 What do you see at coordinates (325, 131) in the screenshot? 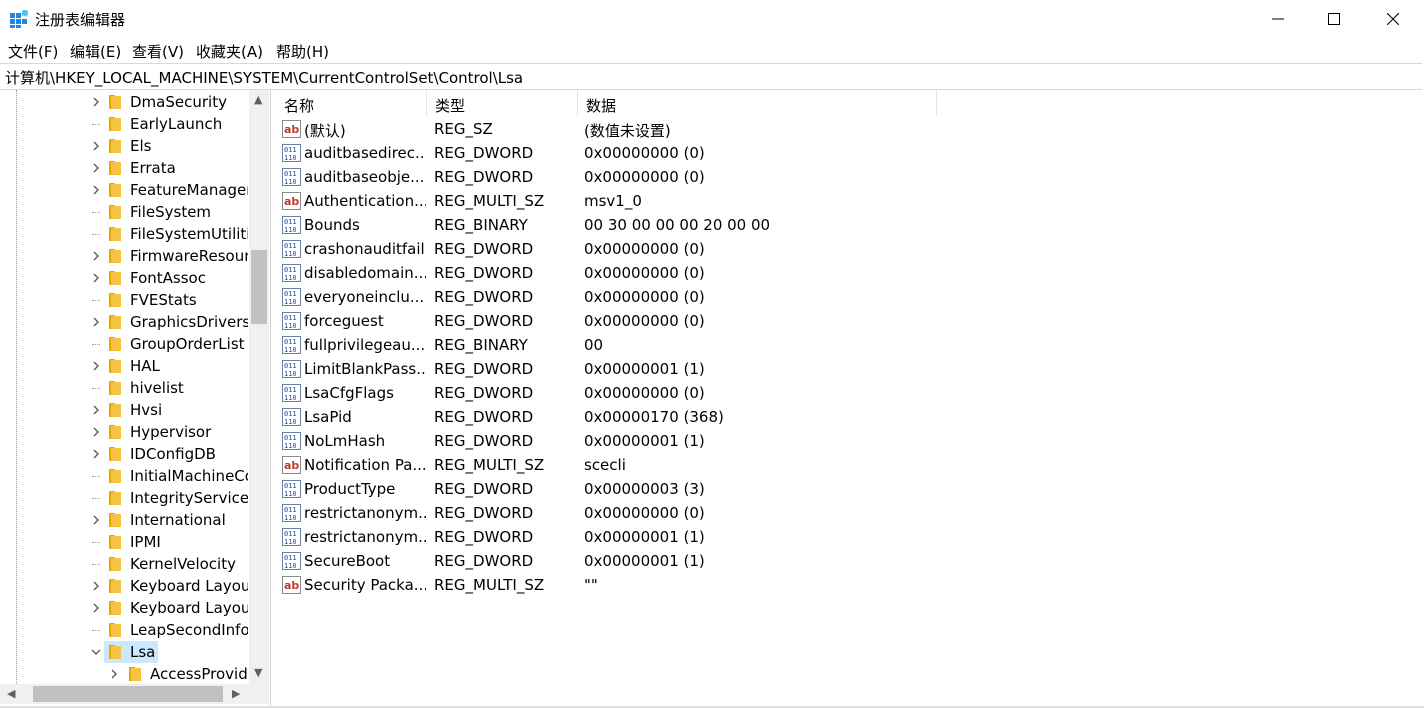
I see `value-name: (默认)` at bounding box center [325, 131].